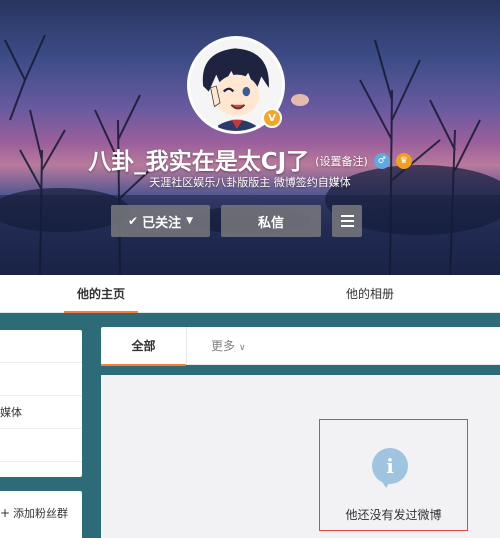 Image resolution: width=500 pixels, height=538 pixels. What do you see at coordinates (242, 348) in the screenshot?
I see `chevron-down-icon: ∨` at bounding box center [242, 348].